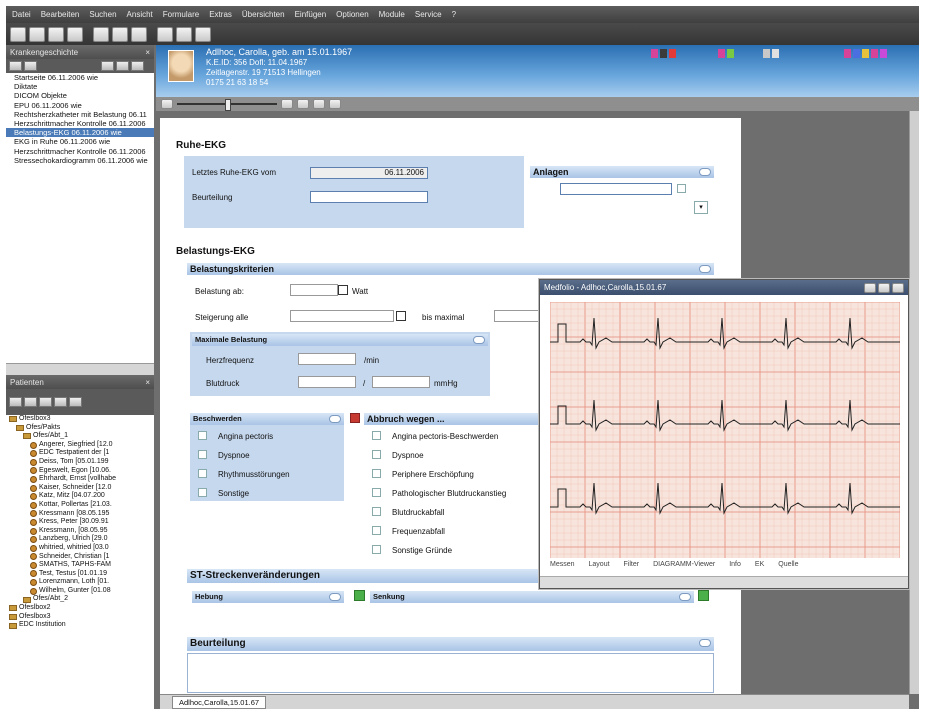 This screenshot has height=713, width=925. What do you see at coordinates (102, 14) in the screenshot?
I see `menu-item: Suchen` at bounding box center [102, 14].